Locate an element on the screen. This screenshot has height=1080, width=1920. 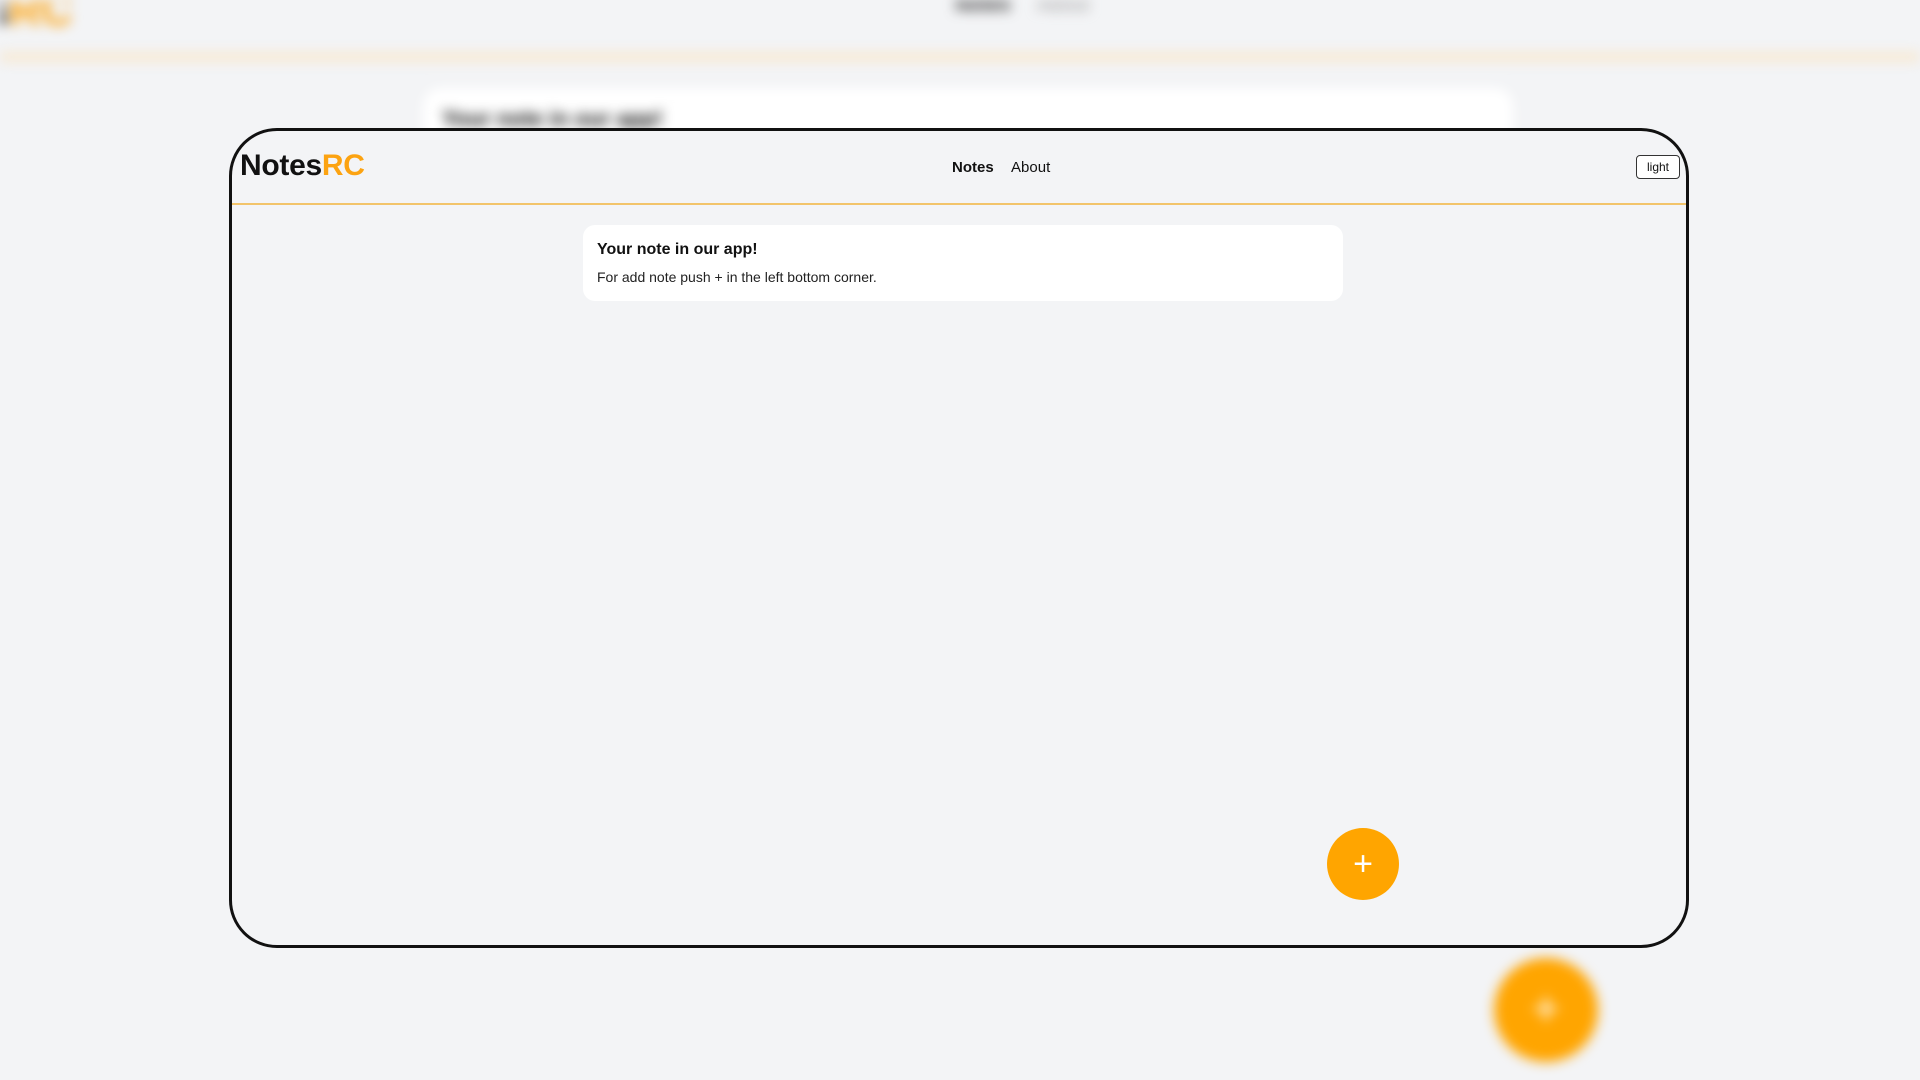
main-nav: Notes About is located at coordinates (1008, 167).